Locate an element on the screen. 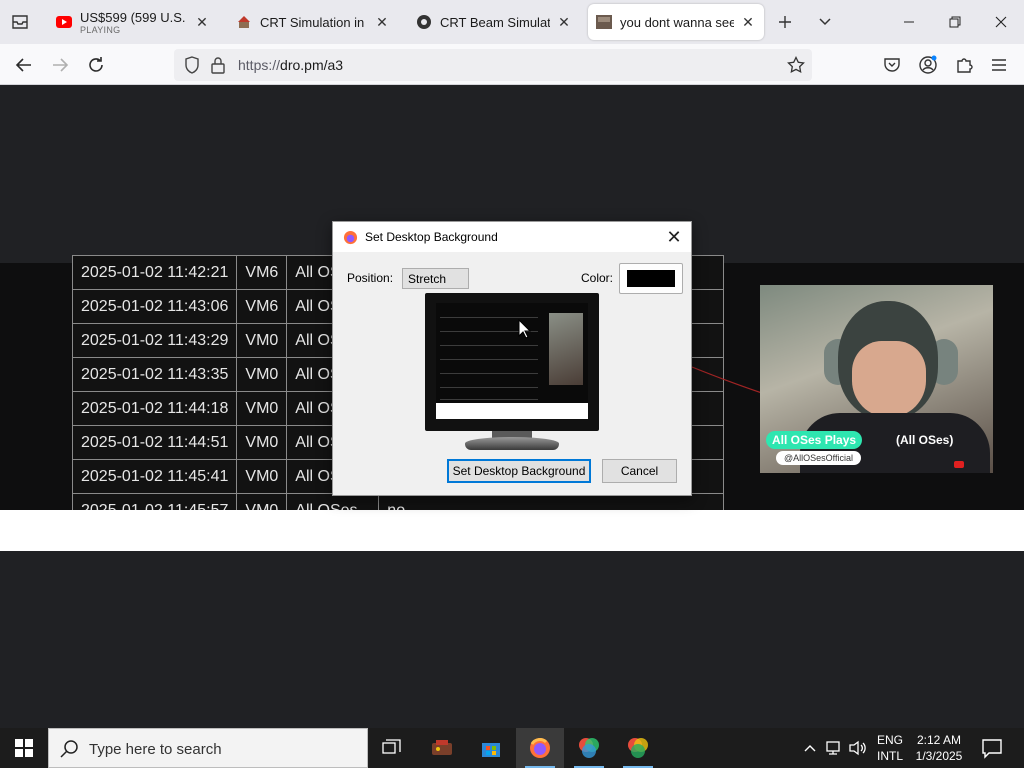  cell-timestamp: 2025-01-02 11:43:06 is located at coordinates (154, 306).